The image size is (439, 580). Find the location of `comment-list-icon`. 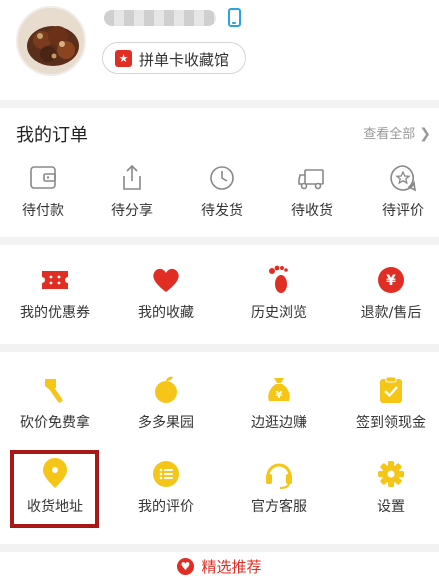

comment-list-icon is located at coordinates (166, 474).